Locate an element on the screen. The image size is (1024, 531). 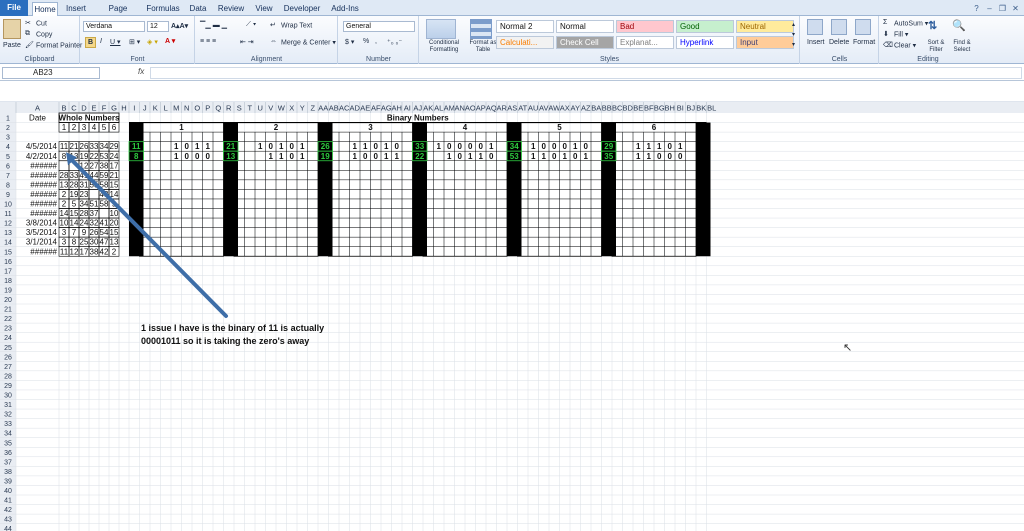
help-icon: ? is located at coordinates (976, 8).